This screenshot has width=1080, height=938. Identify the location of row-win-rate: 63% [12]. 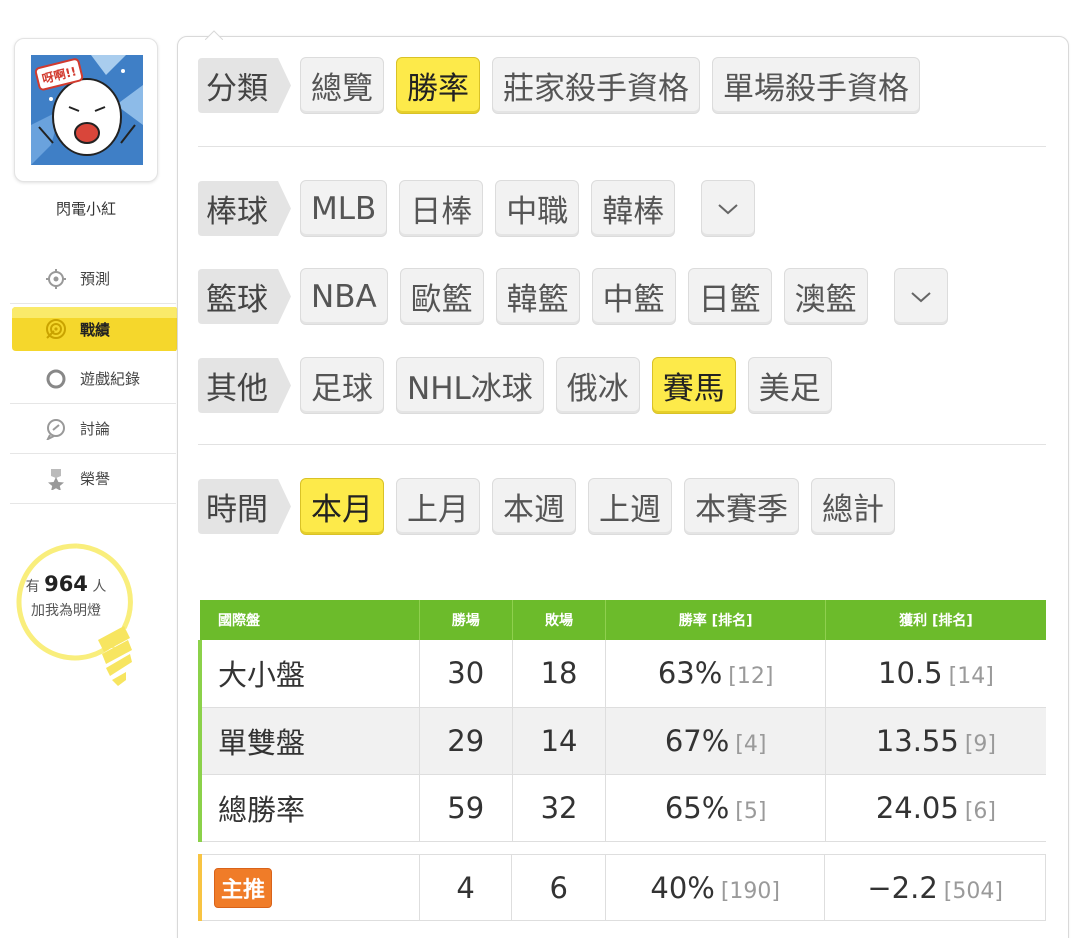
(715, 674).